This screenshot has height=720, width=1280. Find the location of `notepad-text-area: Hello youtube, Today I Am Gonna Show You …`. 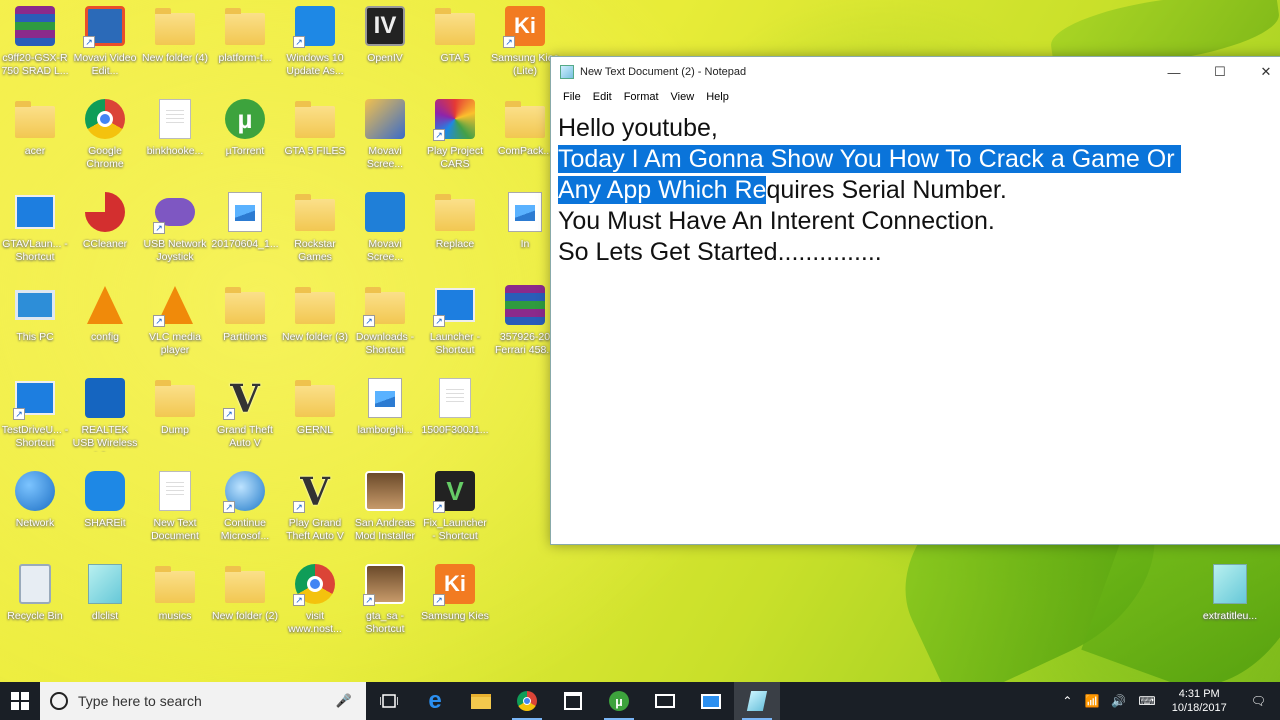

notepad-text-area: Hello youtube, Today I Am Gonna Show You … is located at coordinates (915, 187).